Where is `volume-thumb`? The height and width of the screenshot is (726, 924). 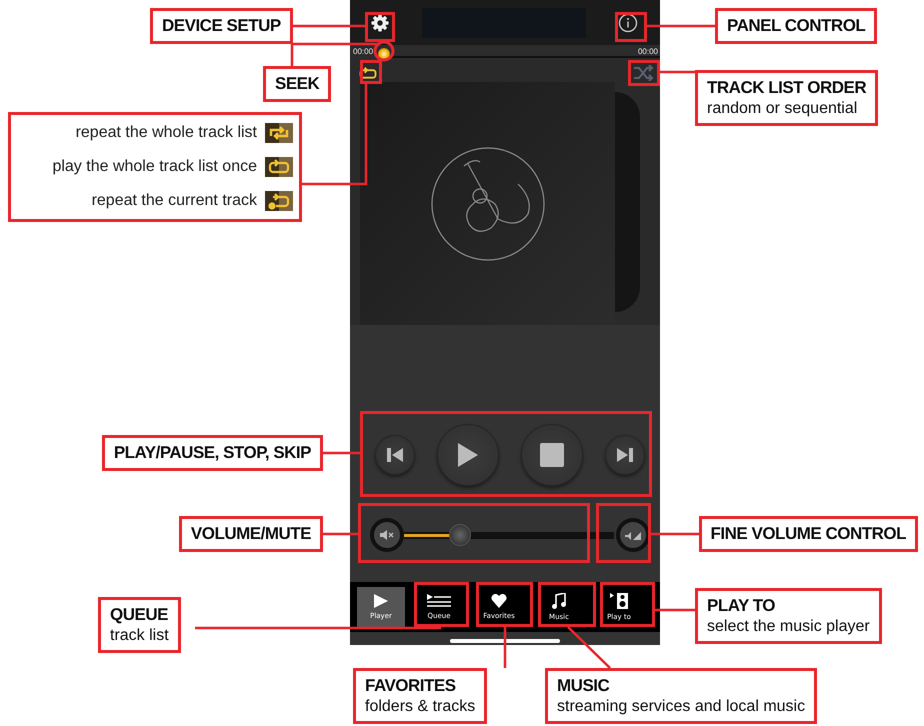
volume-thumb is located at coordinates (460, 535).